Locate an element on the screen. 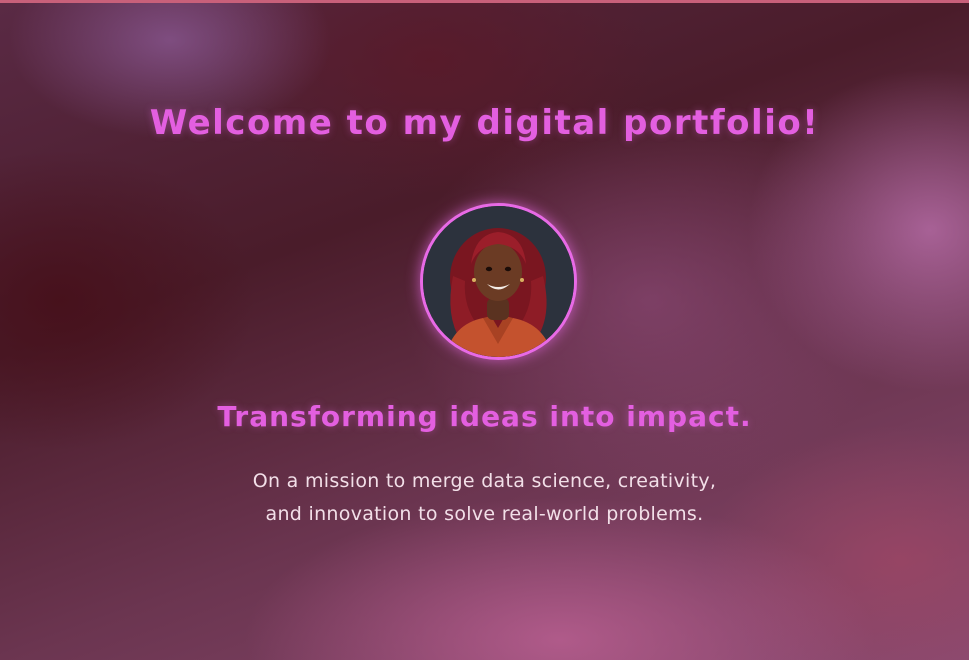  tagline: Transforming ideas into impact. is located at coordinates (484, 416).